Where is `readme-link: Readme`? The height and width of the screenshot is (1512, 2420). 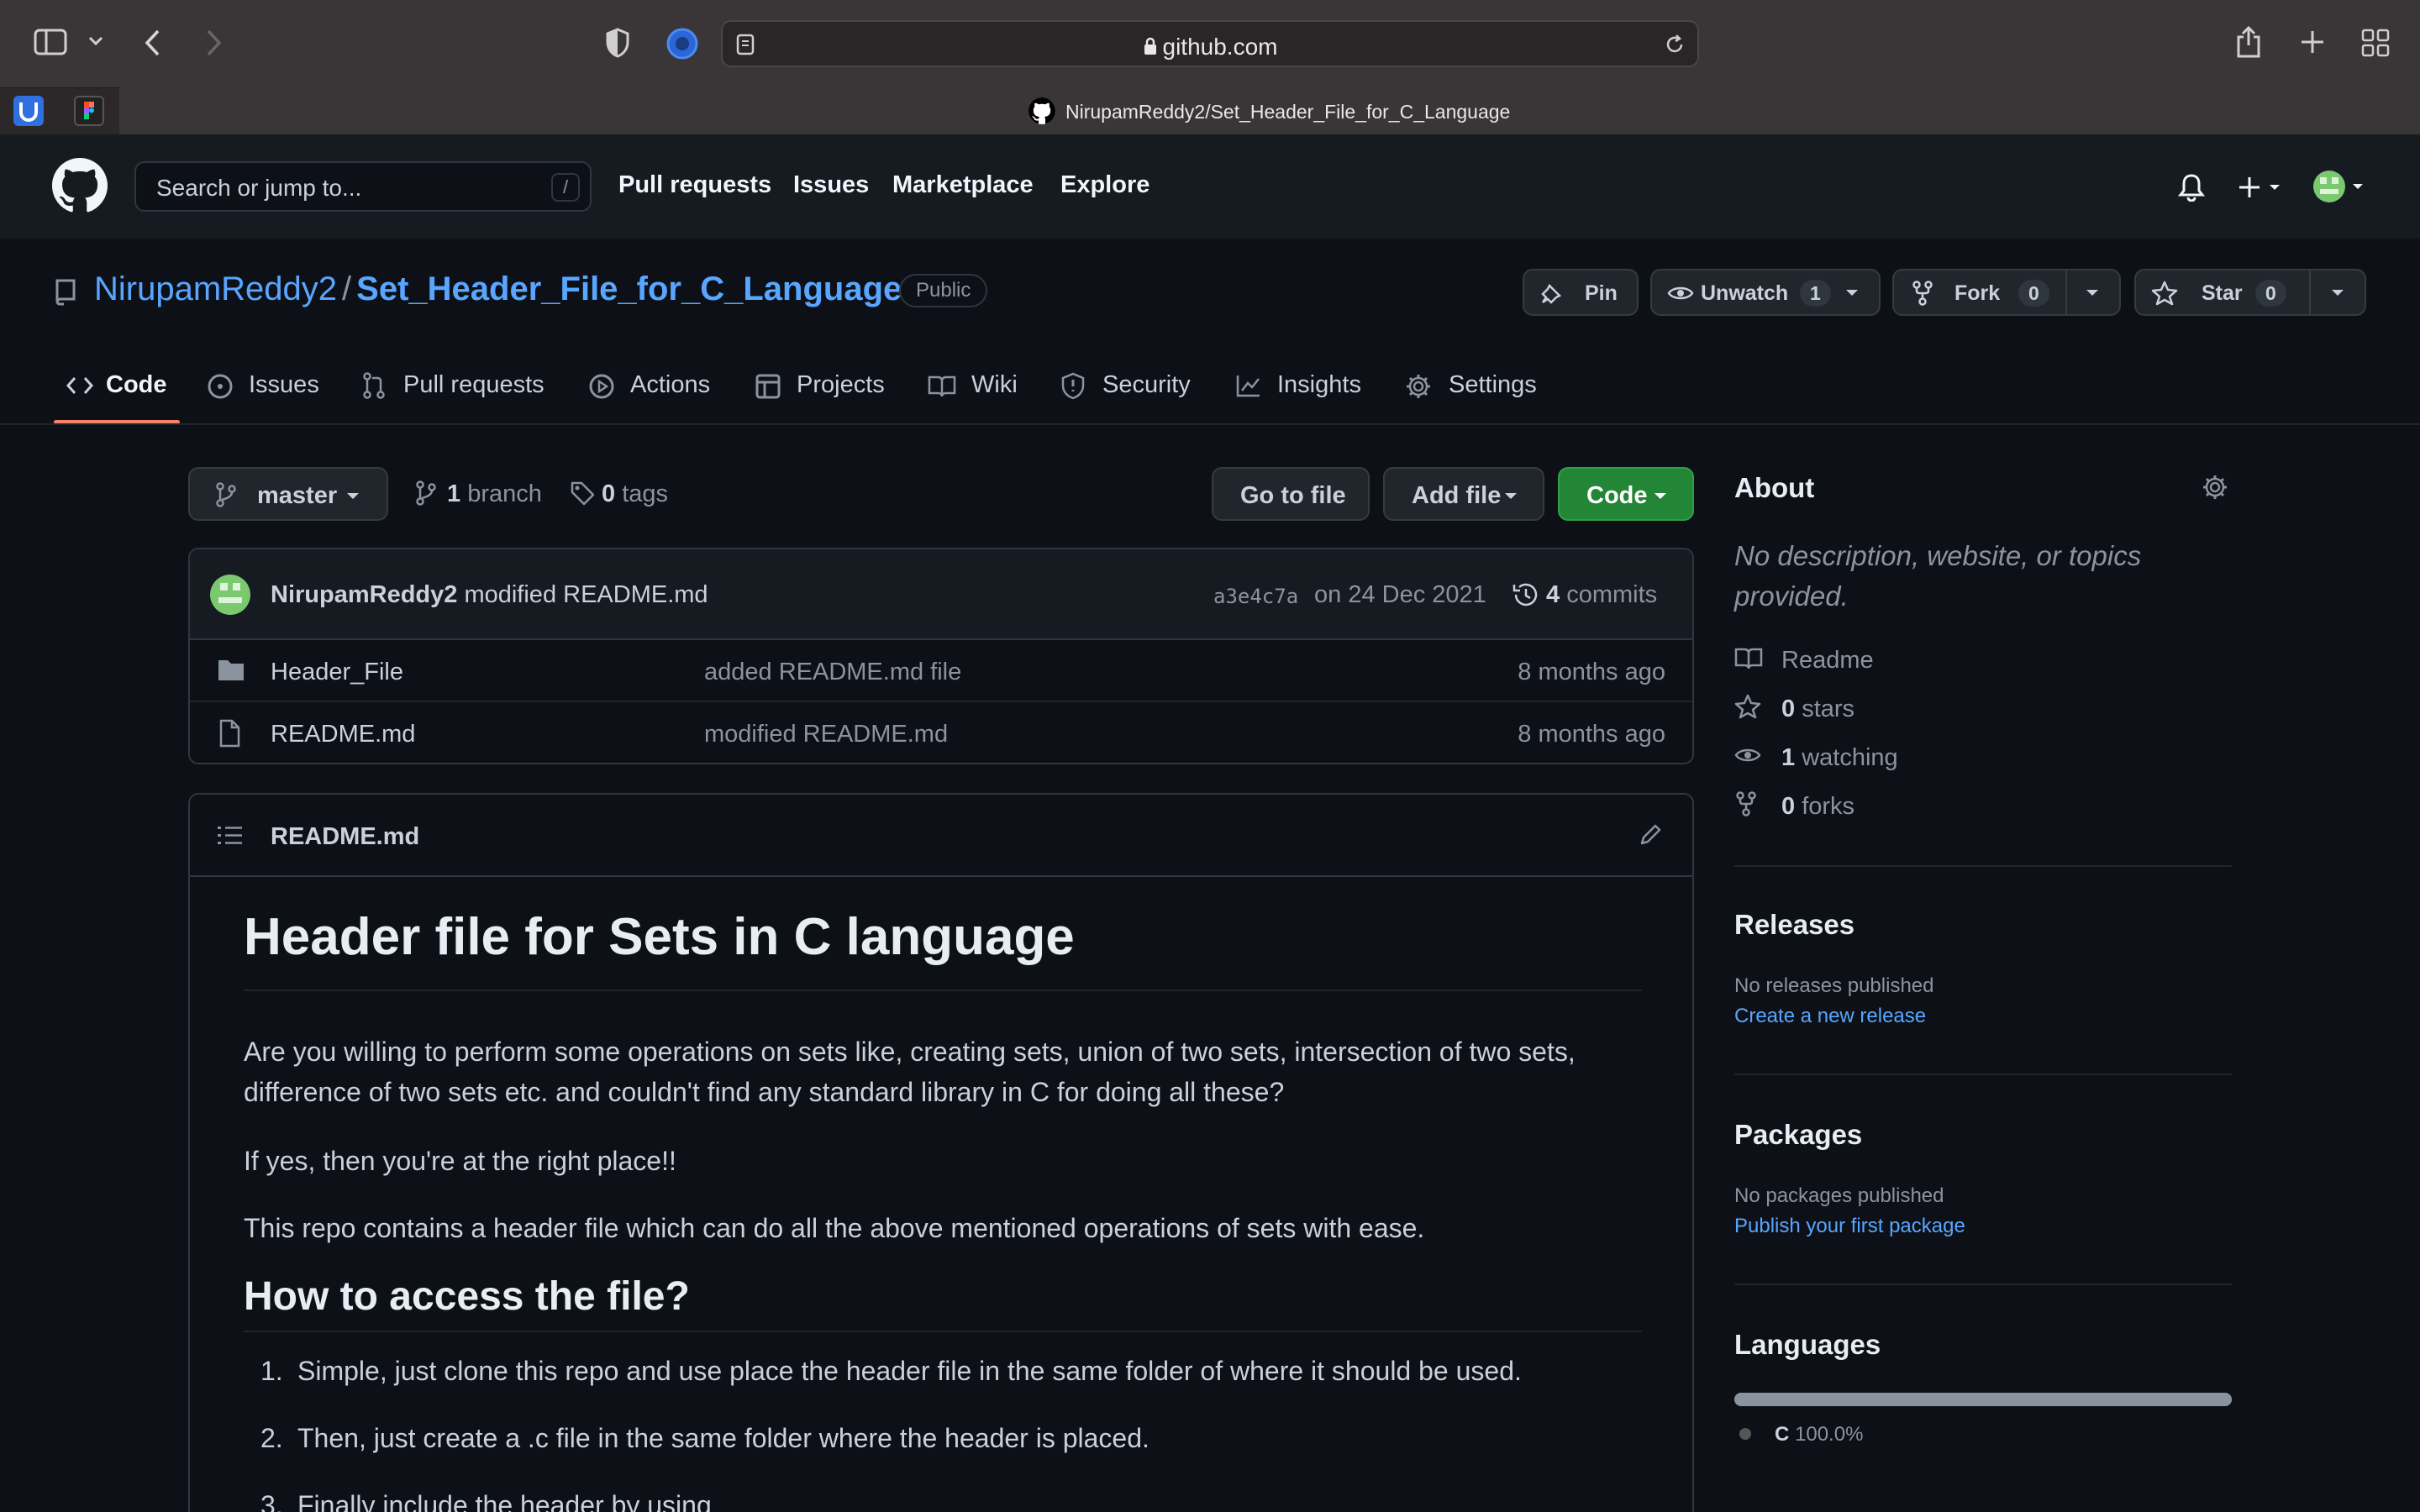 readme-link: Readme is located at coordinates (1827, 661).